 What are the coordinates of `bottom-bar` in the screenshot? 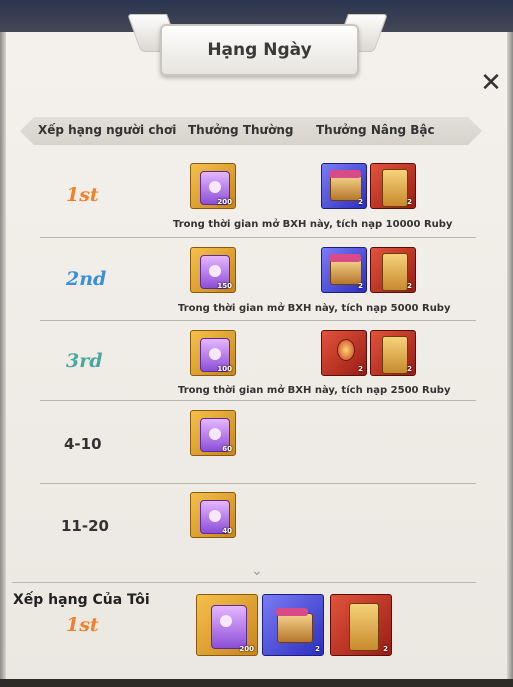 It's located at (256, 683).